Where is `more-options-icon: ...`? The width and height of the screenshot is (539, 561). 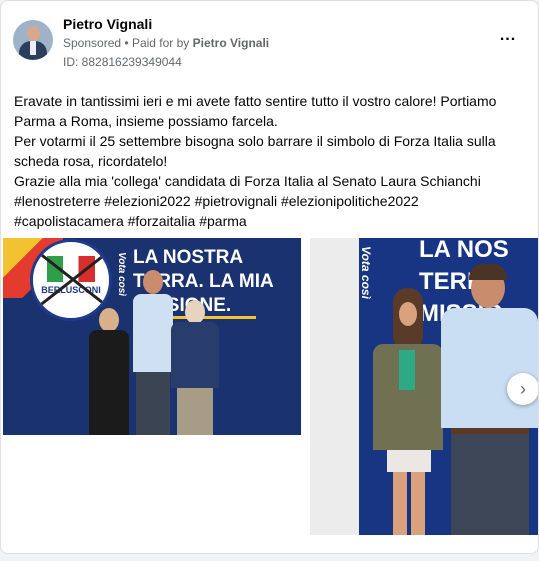 more-options-icon: ... is located at coordinates (508, 39).